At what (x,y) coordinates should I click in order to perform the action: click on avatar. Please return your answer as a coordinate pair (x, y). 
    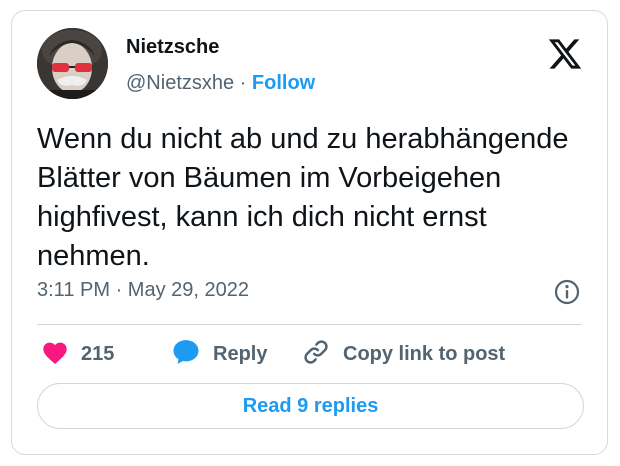
    Looking at the image, I should click on (72, 63).